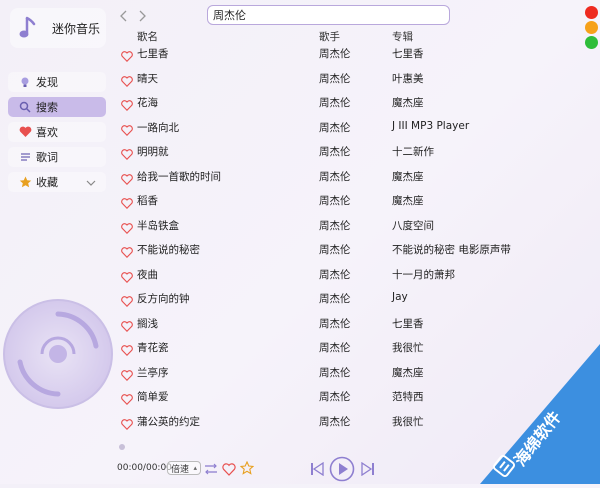 The width and height of the screenshot is (600, 488). I want to click on song-title: 反方向的钟, so click(163, 299).